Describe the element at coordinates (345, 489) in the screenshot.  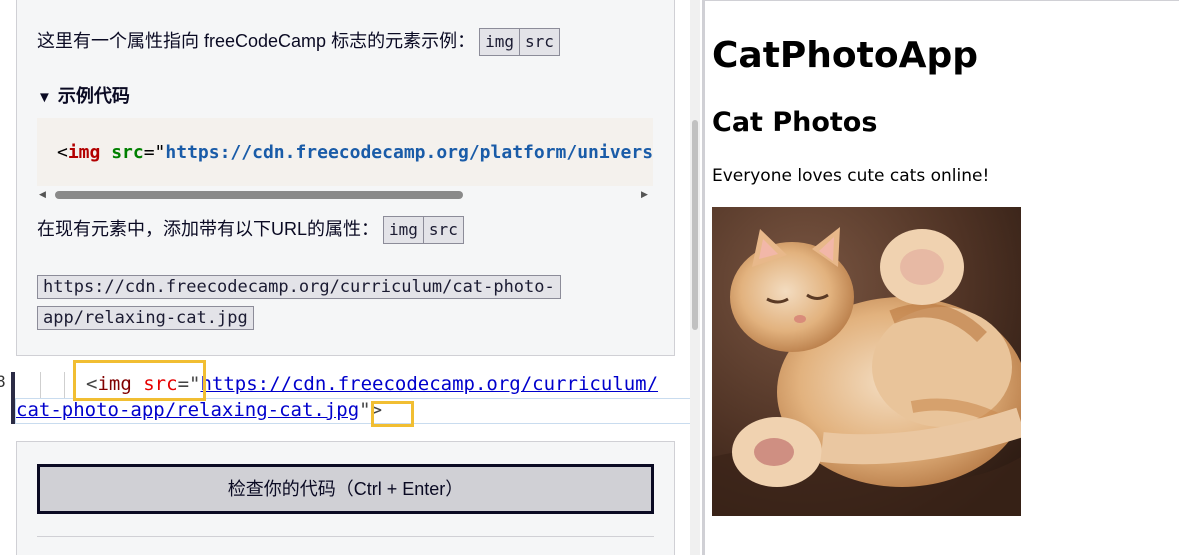
I see `check-code-button: 检查你的代码（Ctrl + Enter）` at that location.